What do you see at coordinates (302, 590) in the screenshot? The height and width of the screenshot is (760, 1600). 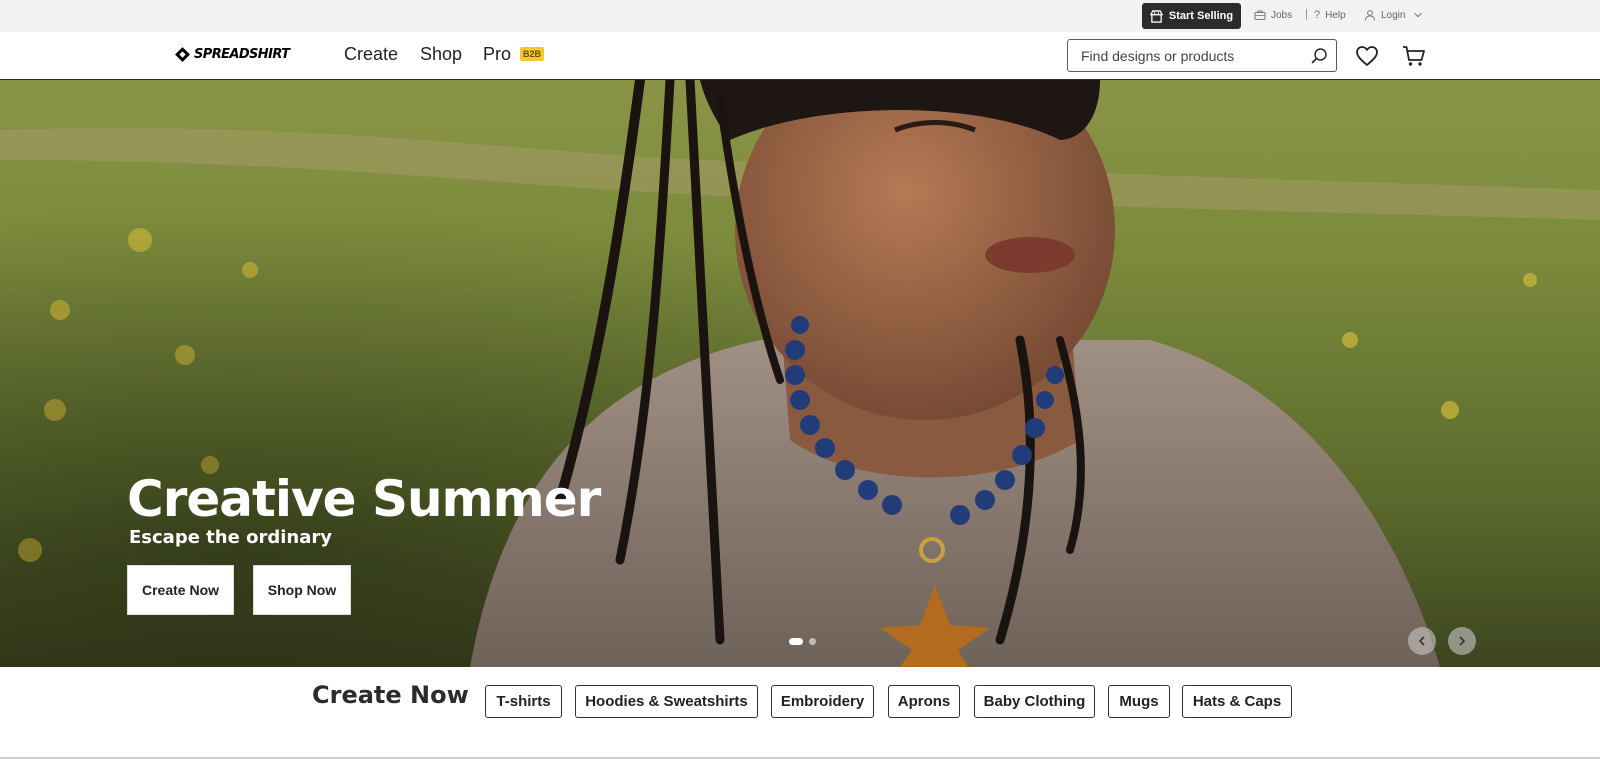 I see `shop-now-button: Shop Now` at bounding box center [302, 590].